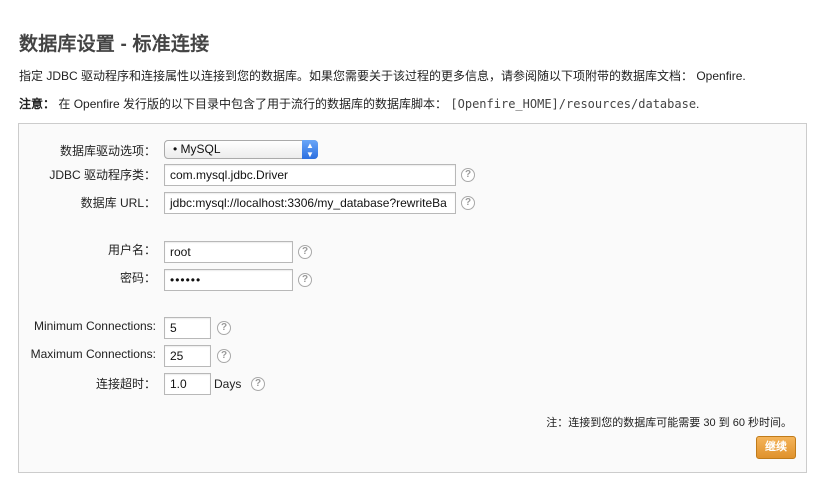 The image size is (822, 502). Describe the element at coordinates (114, 44) in the screenshot. I see `page-title: 数据库设置 - 标准连接` at that location.